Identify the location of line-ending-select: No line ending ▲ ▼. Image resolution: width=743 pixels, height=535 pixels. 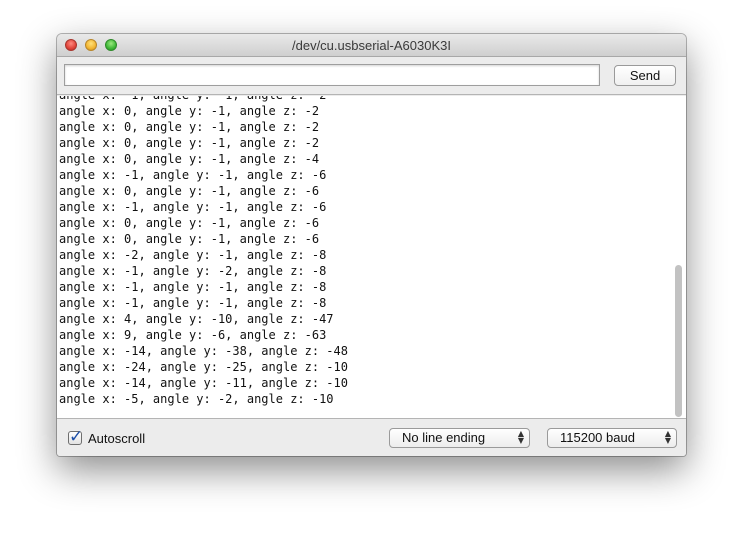
(459, 438).